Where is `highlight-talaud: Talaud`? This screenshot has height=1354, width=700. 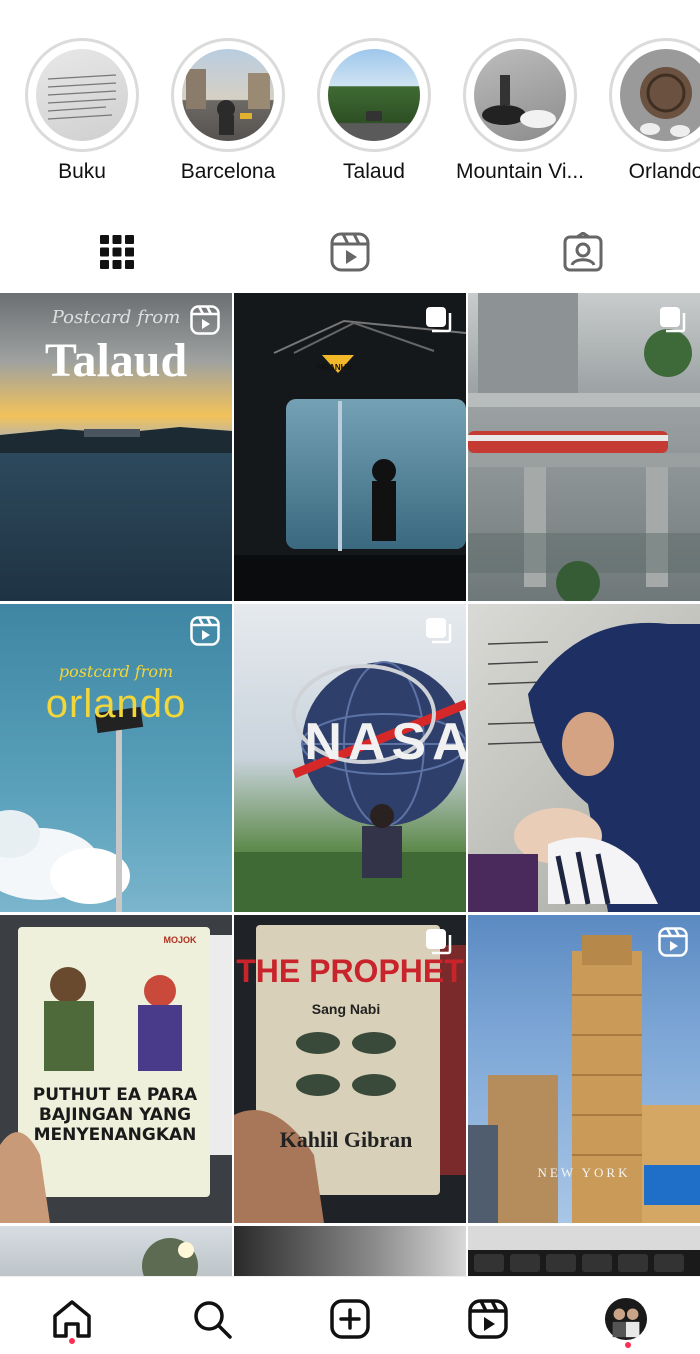
highlight-talaud: Talaud is located at coordinates (374, 118).